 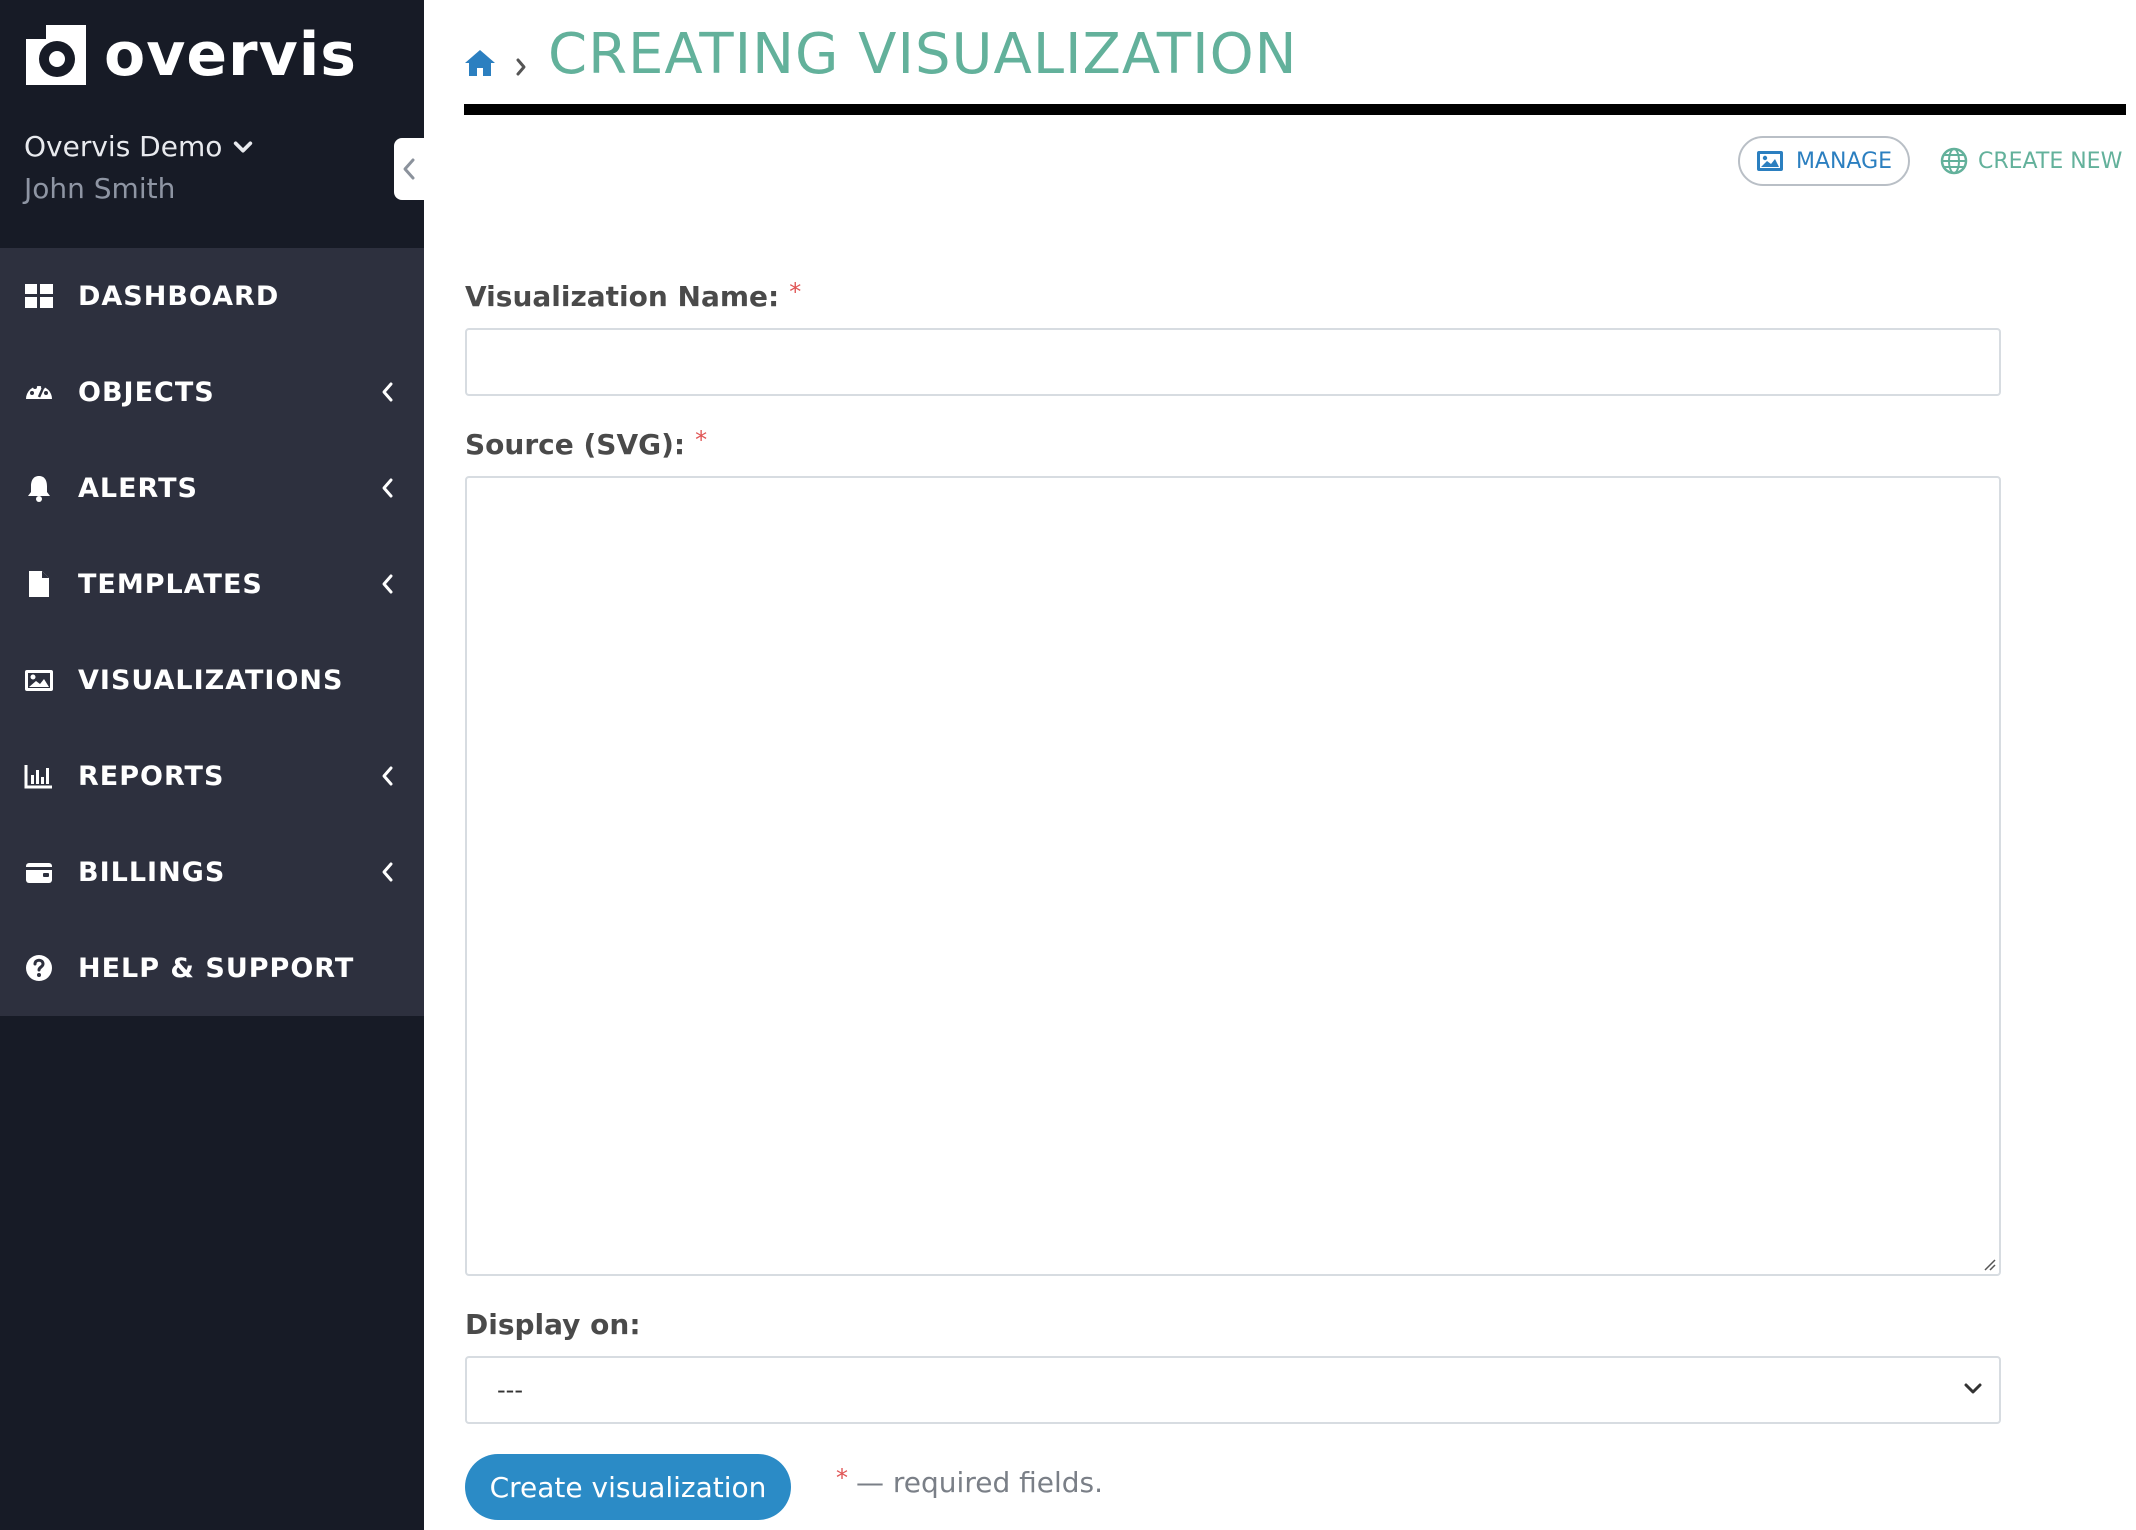 I want to click on sidebar-item-alerts: ALERTS, so click(x=212, y=488).